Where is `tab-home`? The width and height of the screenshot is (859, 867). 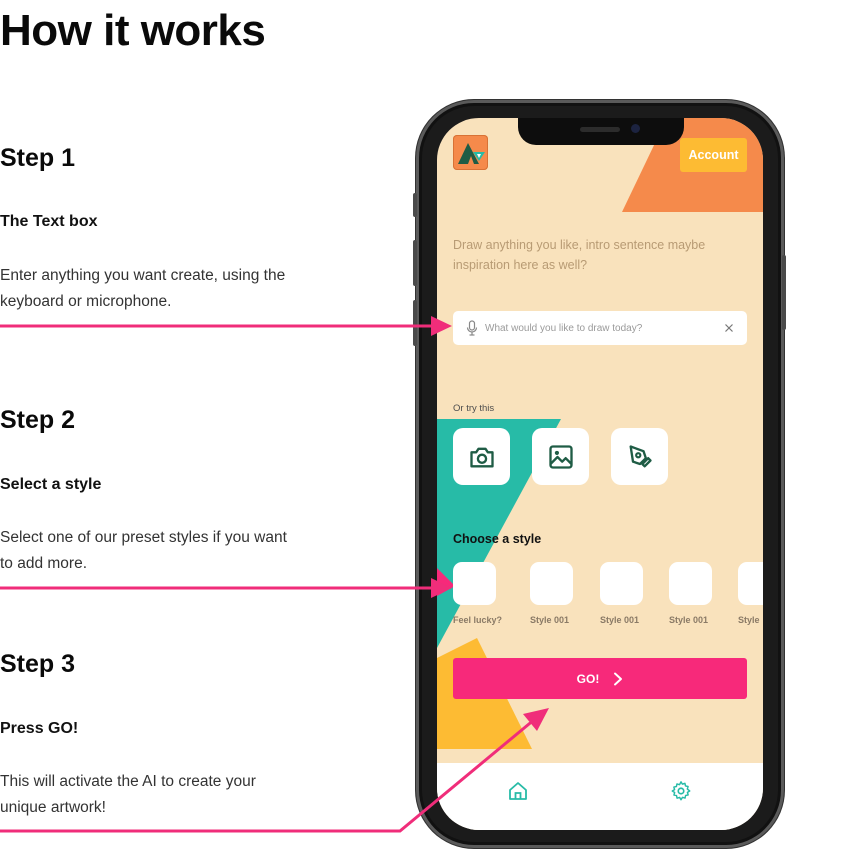
tab-home is located at coordinates (518, 791).